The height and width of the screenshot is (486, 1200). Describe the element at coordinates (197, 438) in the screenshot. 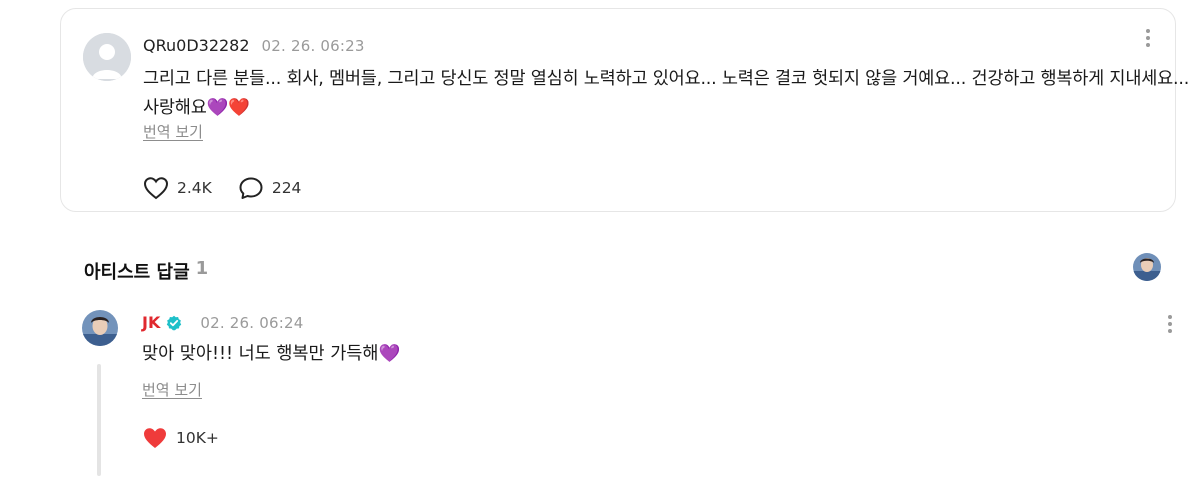

I see `reply-like-count: 10K+` at that location.